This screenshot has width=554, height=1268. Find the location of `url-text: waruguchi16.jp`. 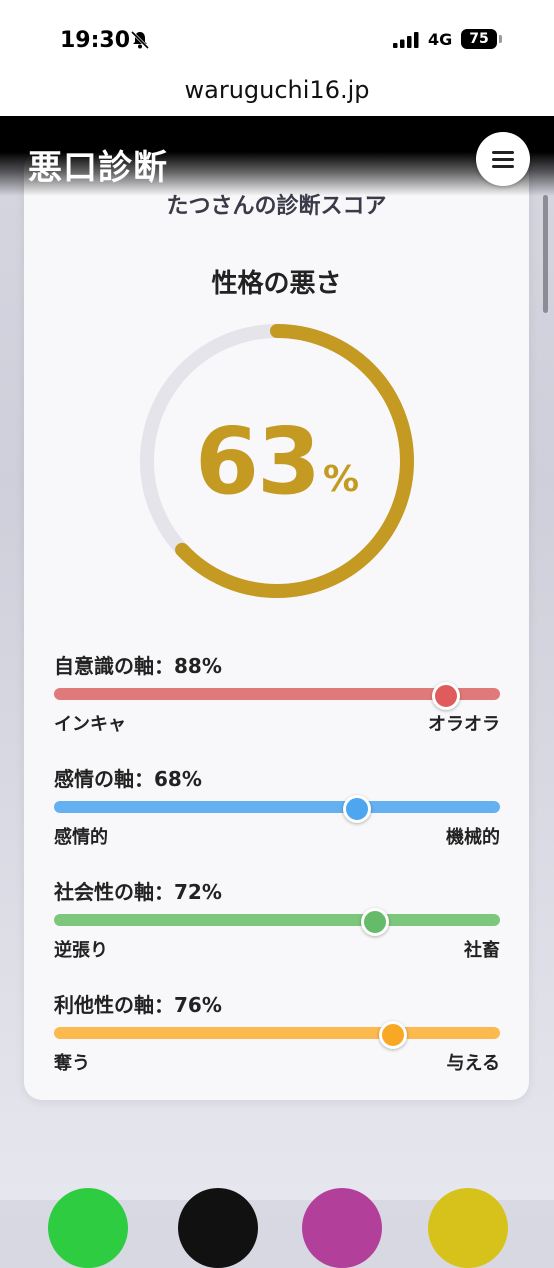

url-text: waruguchi16.jp is located at coordinates (277, 90).